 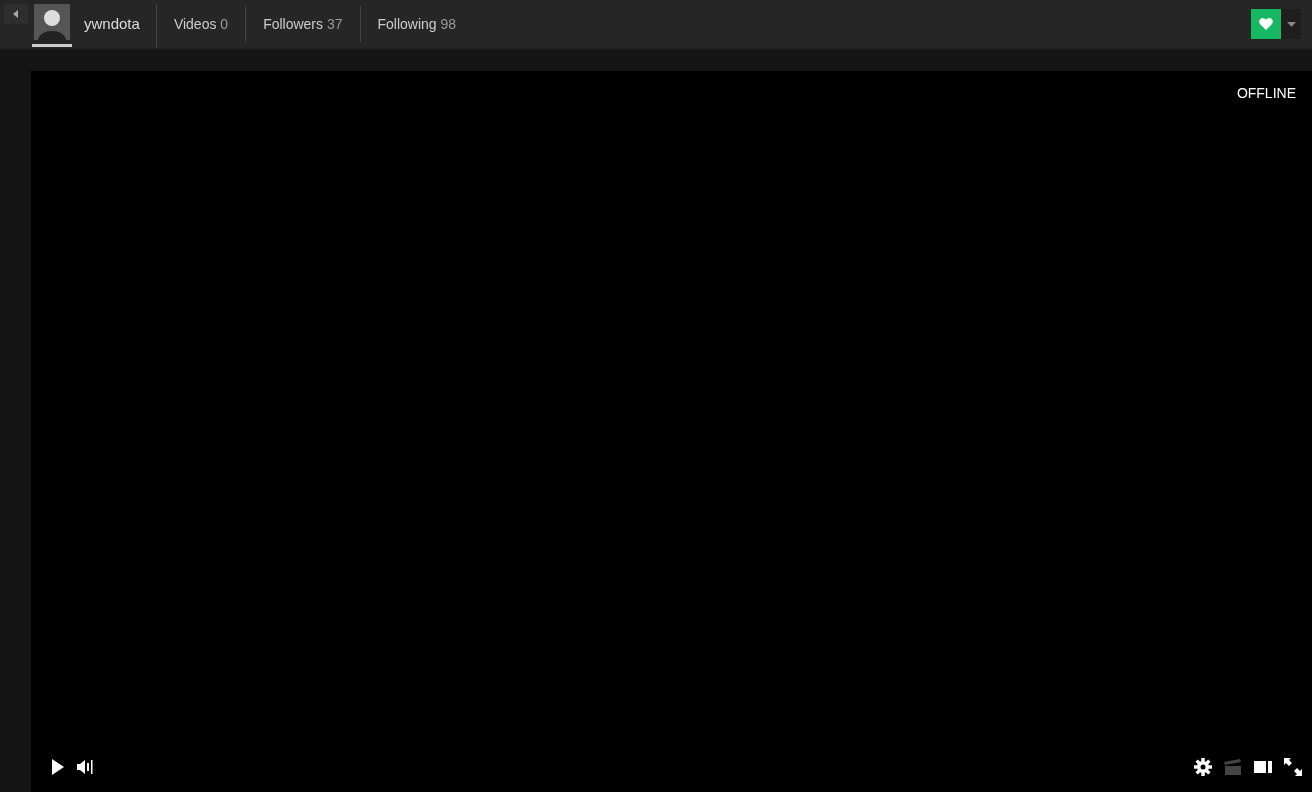 I want to click on nav-tab: Videos 0, so click(x=201, y=24).